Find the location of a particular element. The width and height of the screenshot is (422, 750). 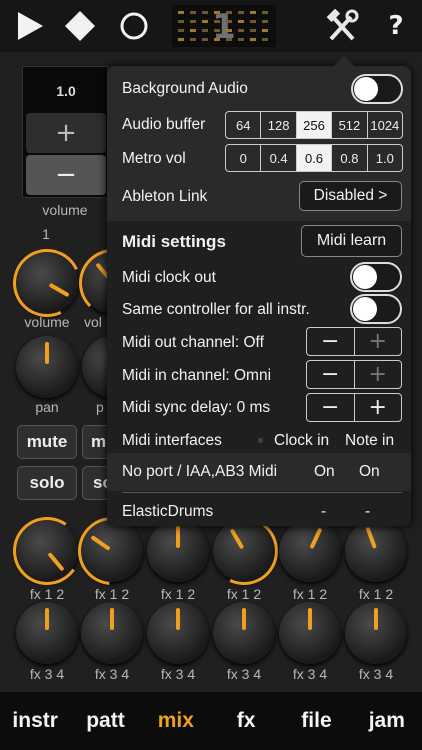

fx12-label-6: fx 1 2 is located at coordinates (376, 594).